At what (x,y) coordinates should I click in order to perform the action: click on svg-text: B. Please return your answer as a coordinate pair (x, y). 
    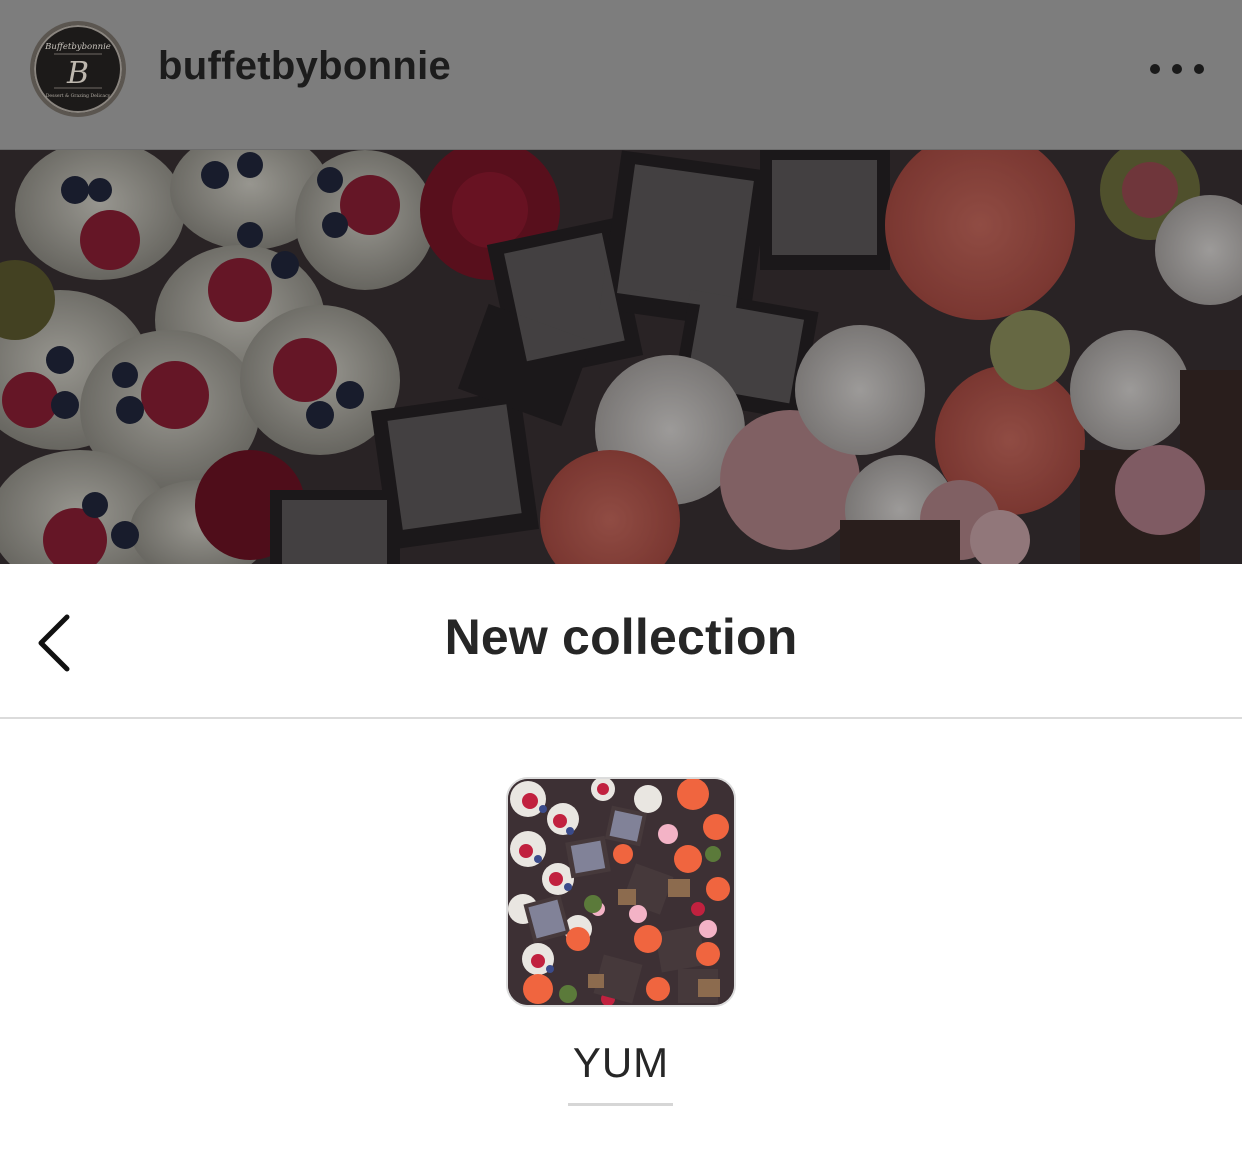
    Looking at the image, I should click on (77, 73).